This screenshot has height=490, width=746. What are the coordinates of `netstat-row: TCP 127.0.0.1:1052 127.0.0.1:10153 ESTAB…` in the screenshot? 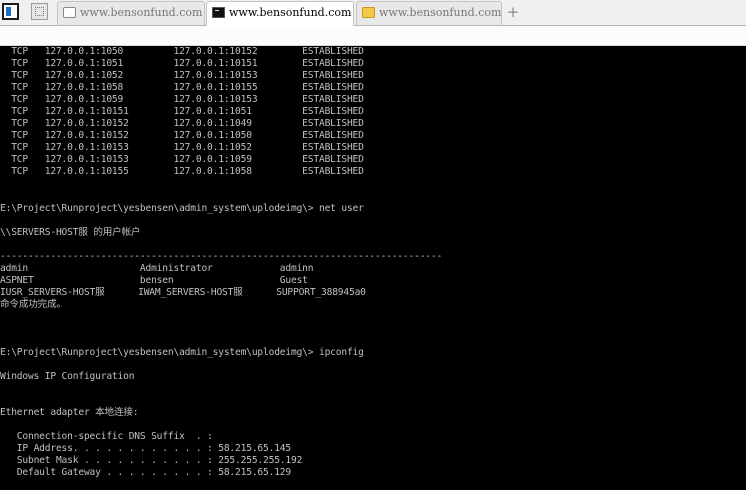 It's located at (182, 75).